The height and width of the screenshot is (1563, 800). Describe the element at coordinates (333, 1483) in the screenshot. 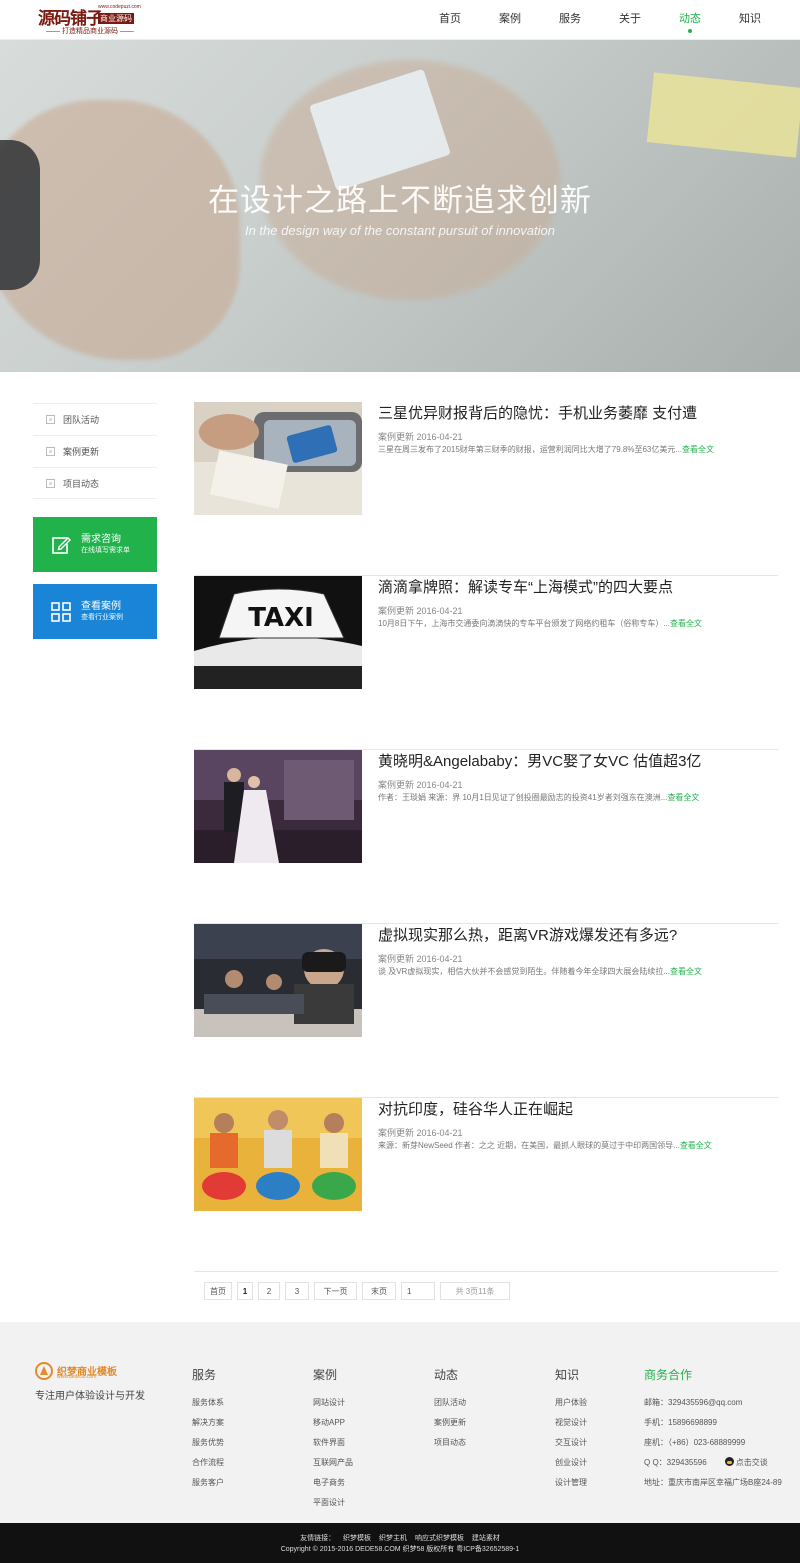

I see `footer-link: 电子商务` at that location.